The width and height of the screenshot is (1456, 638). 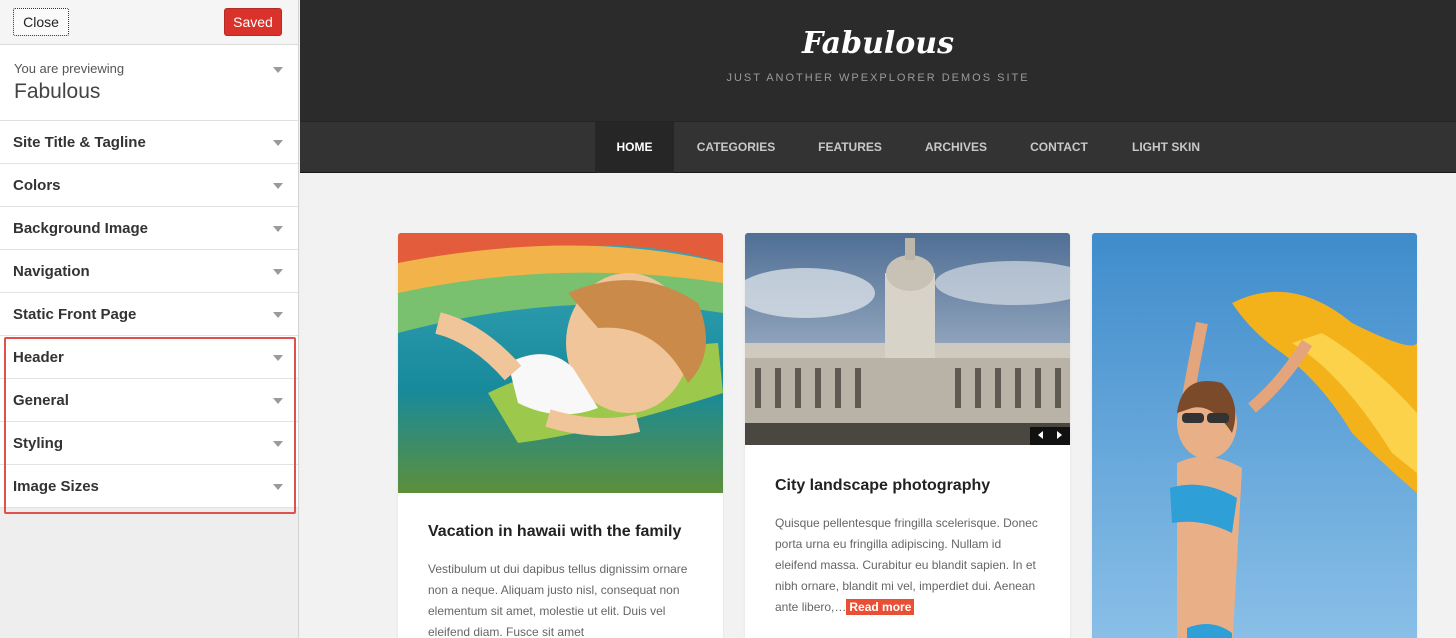 What do you see at coordinates (51, 271) in the screenshot?
I see `section-label: Navigation` at bounding box center [51, 271].